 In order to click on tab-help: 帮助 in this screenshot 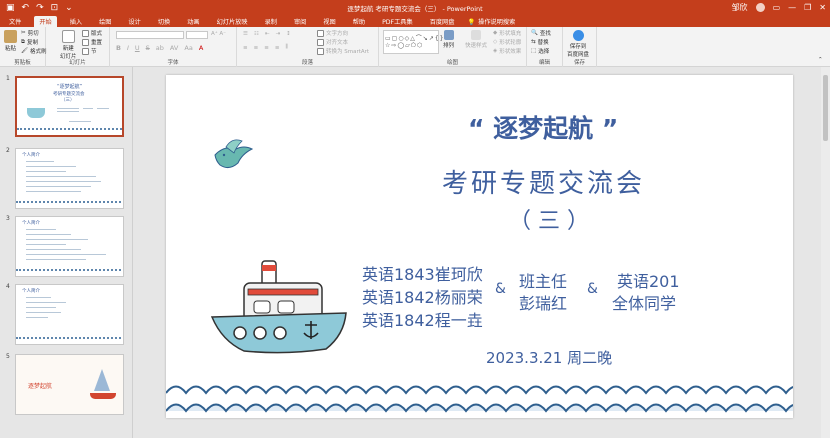, I will do `click(359, 21)`.